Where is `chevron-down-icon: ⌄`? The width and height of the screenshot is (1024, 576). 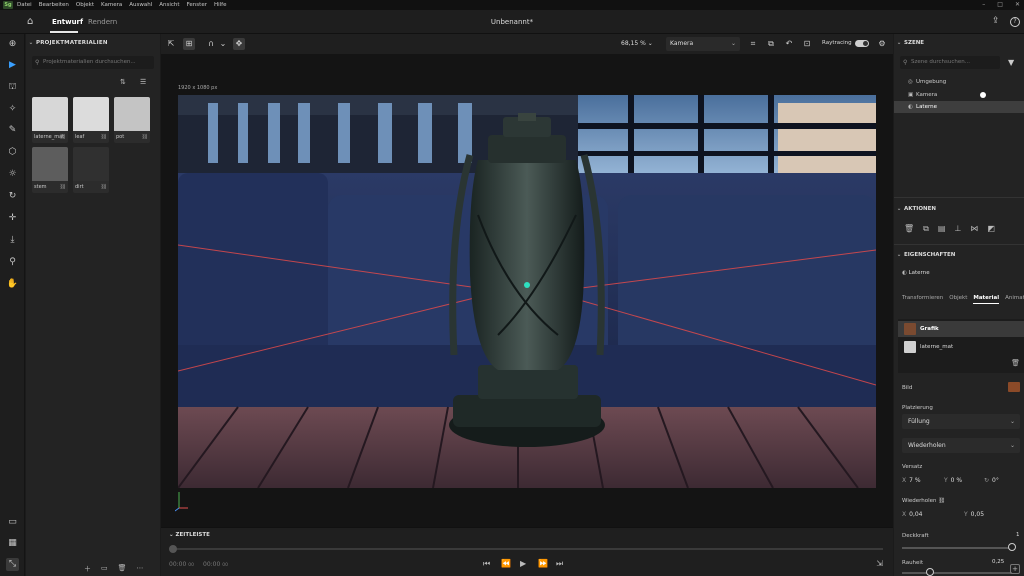 chevron-down-icon: ⌄ is located at coordinates (223, 44).